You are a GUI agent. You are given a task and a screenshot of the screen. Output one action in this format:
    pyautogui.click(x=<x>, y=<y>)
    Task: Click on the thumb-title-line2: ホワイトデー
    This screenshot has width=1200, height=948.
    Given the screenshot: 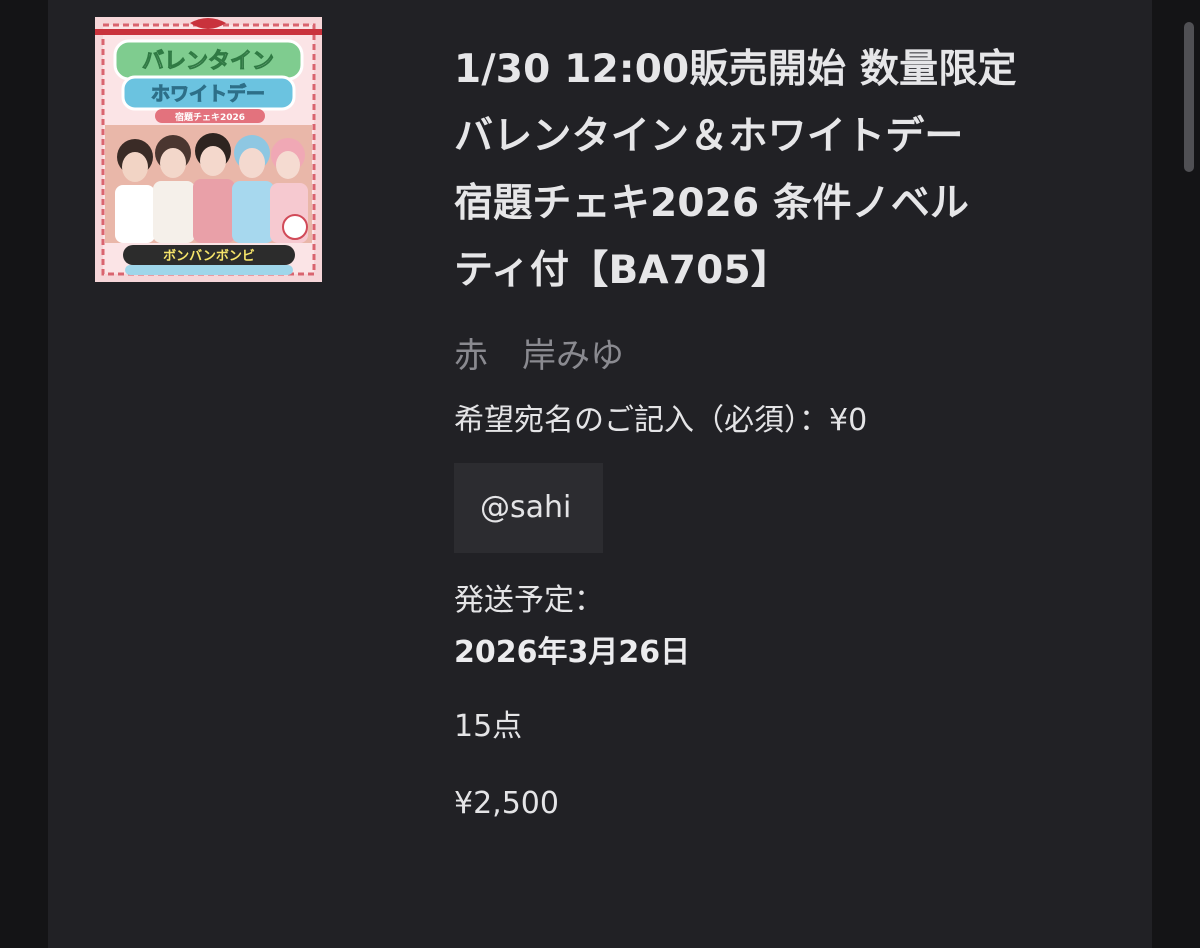 What is the action you would take?
    pyautogui.click(x=208, y=93)
    